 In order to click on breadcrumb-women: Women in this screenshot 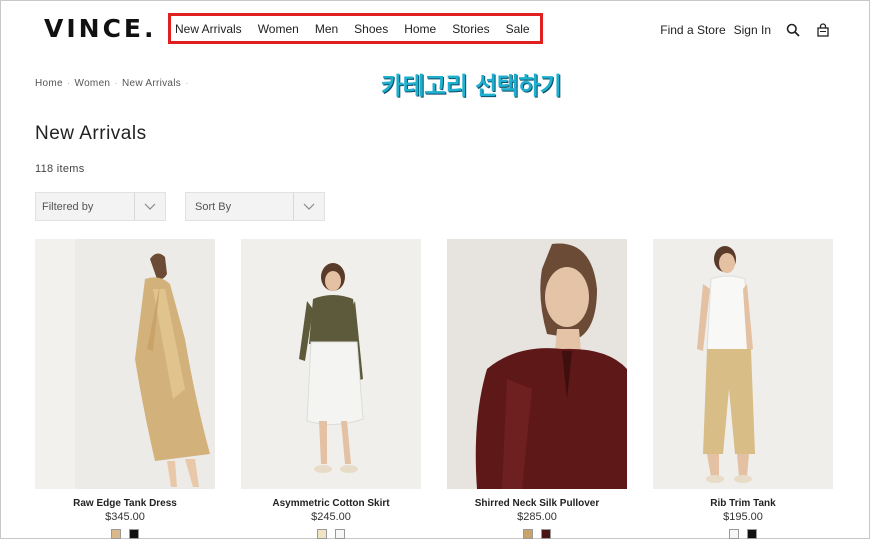, I will do `click(93, 83)`.